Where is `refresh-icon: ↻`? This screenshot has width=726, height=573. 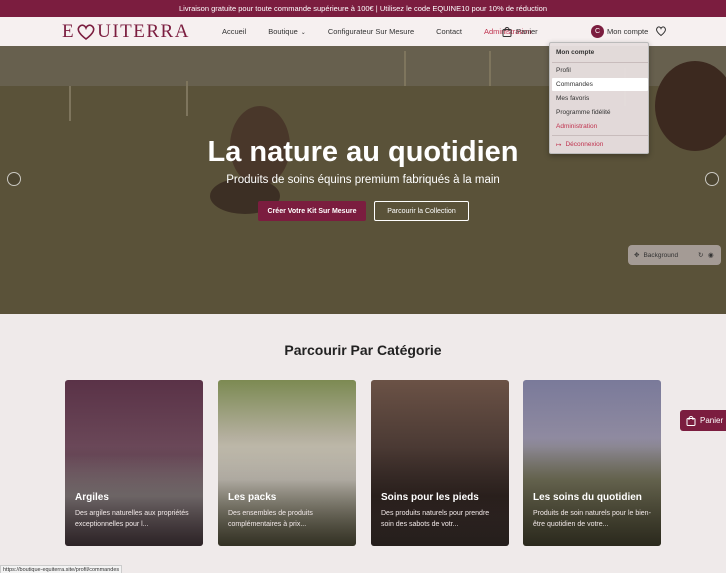
refresh-icon: ↻ is located at coordinates (700, 255).